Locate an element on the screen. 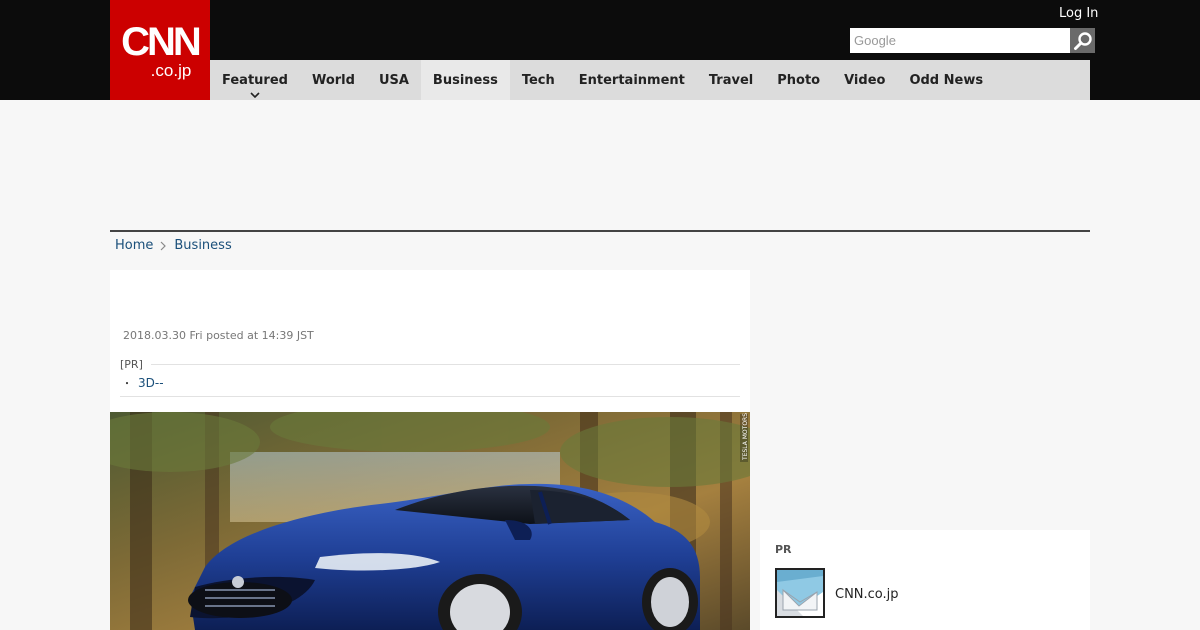 Image resolution: width=1200 pixels, height=630 pixels. pr-item: ・ 3D-- is located at coordinates (143, 383).